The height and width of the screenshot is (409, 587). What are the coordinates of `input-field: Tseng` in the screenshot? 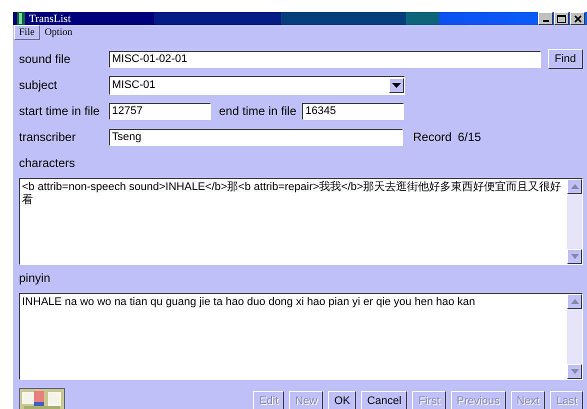 It's located at (256, 137).